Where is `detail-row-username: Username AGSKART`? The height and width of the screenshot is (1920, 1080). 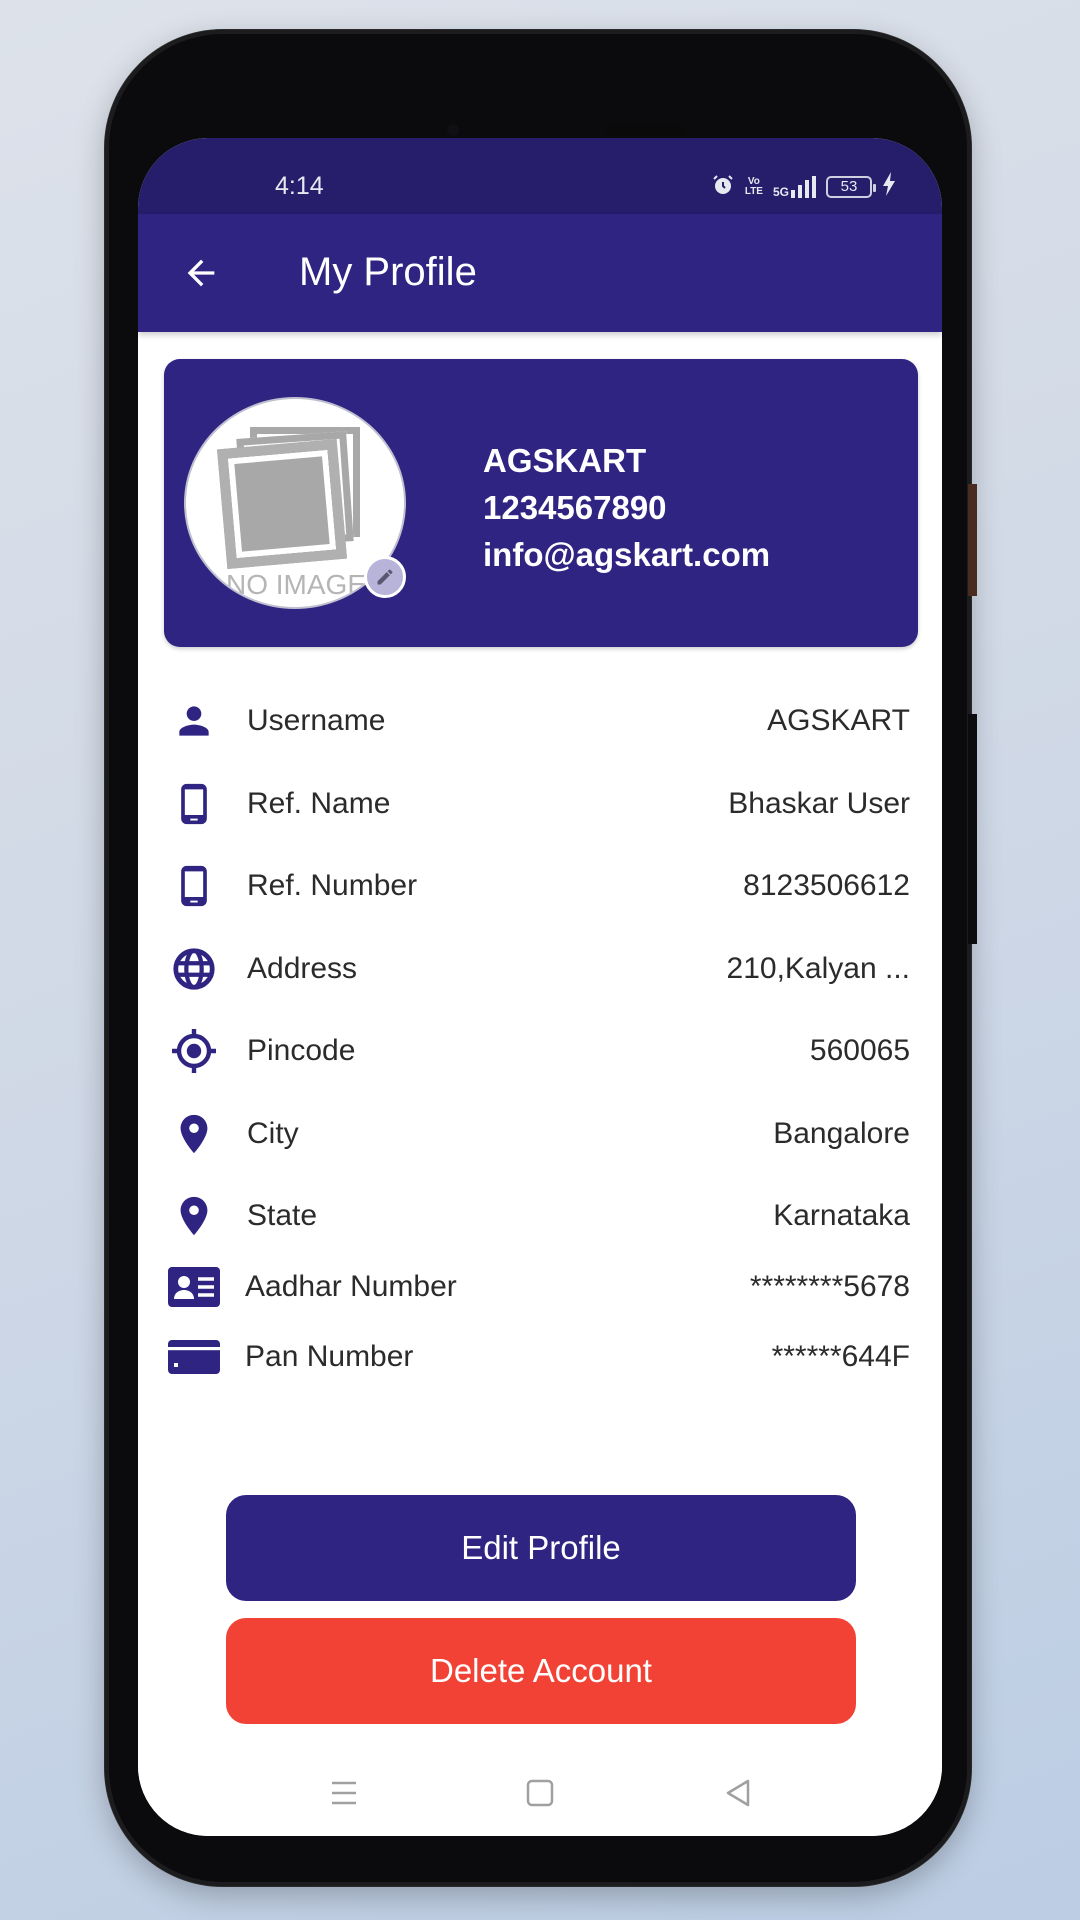 detail-row-username: Username AGSKART is located at coordinates (540, 721).